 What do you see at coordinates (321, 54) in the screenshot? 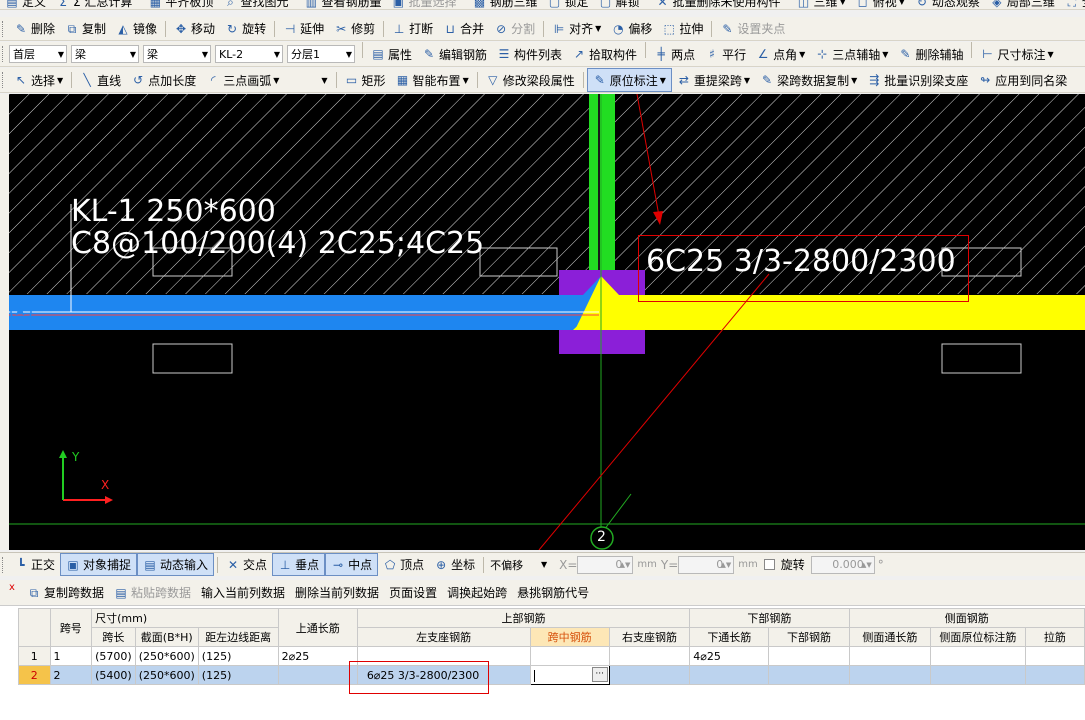
I see `layer-select: 分层1 ▼` at bounding box center [321, 54].